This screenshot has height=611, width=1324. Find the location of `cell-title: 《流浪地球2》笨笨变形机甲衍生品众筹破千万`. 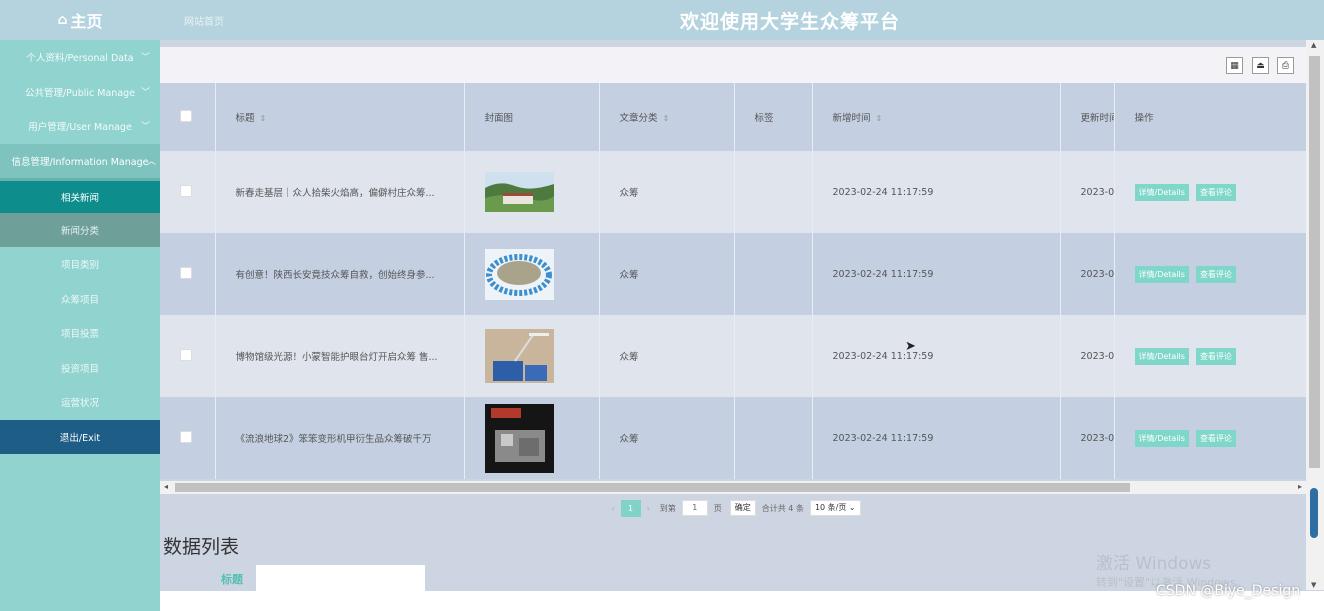

cell-title: 《流浪地球2》笨笨变形机甲衍生品众筹破千万 is located at coordinates (340, 438).